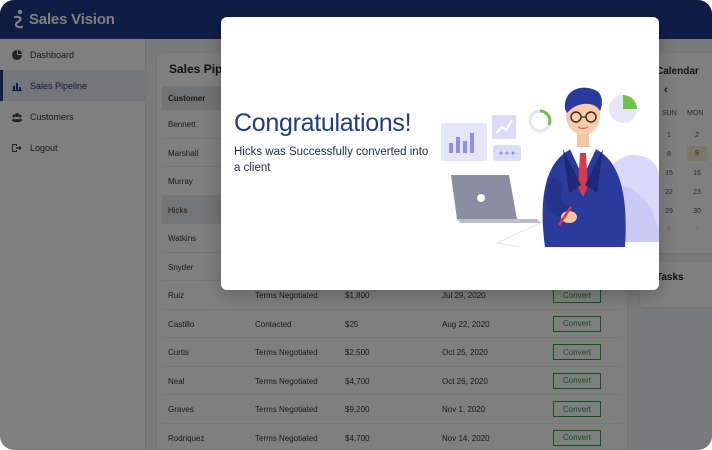 The width and height of the screenshot is (712, 450). What do you see at coordinates (323, 123) in the screenshot?
I see `modal-title: Congratulations!` at bounding box center [323, 123].